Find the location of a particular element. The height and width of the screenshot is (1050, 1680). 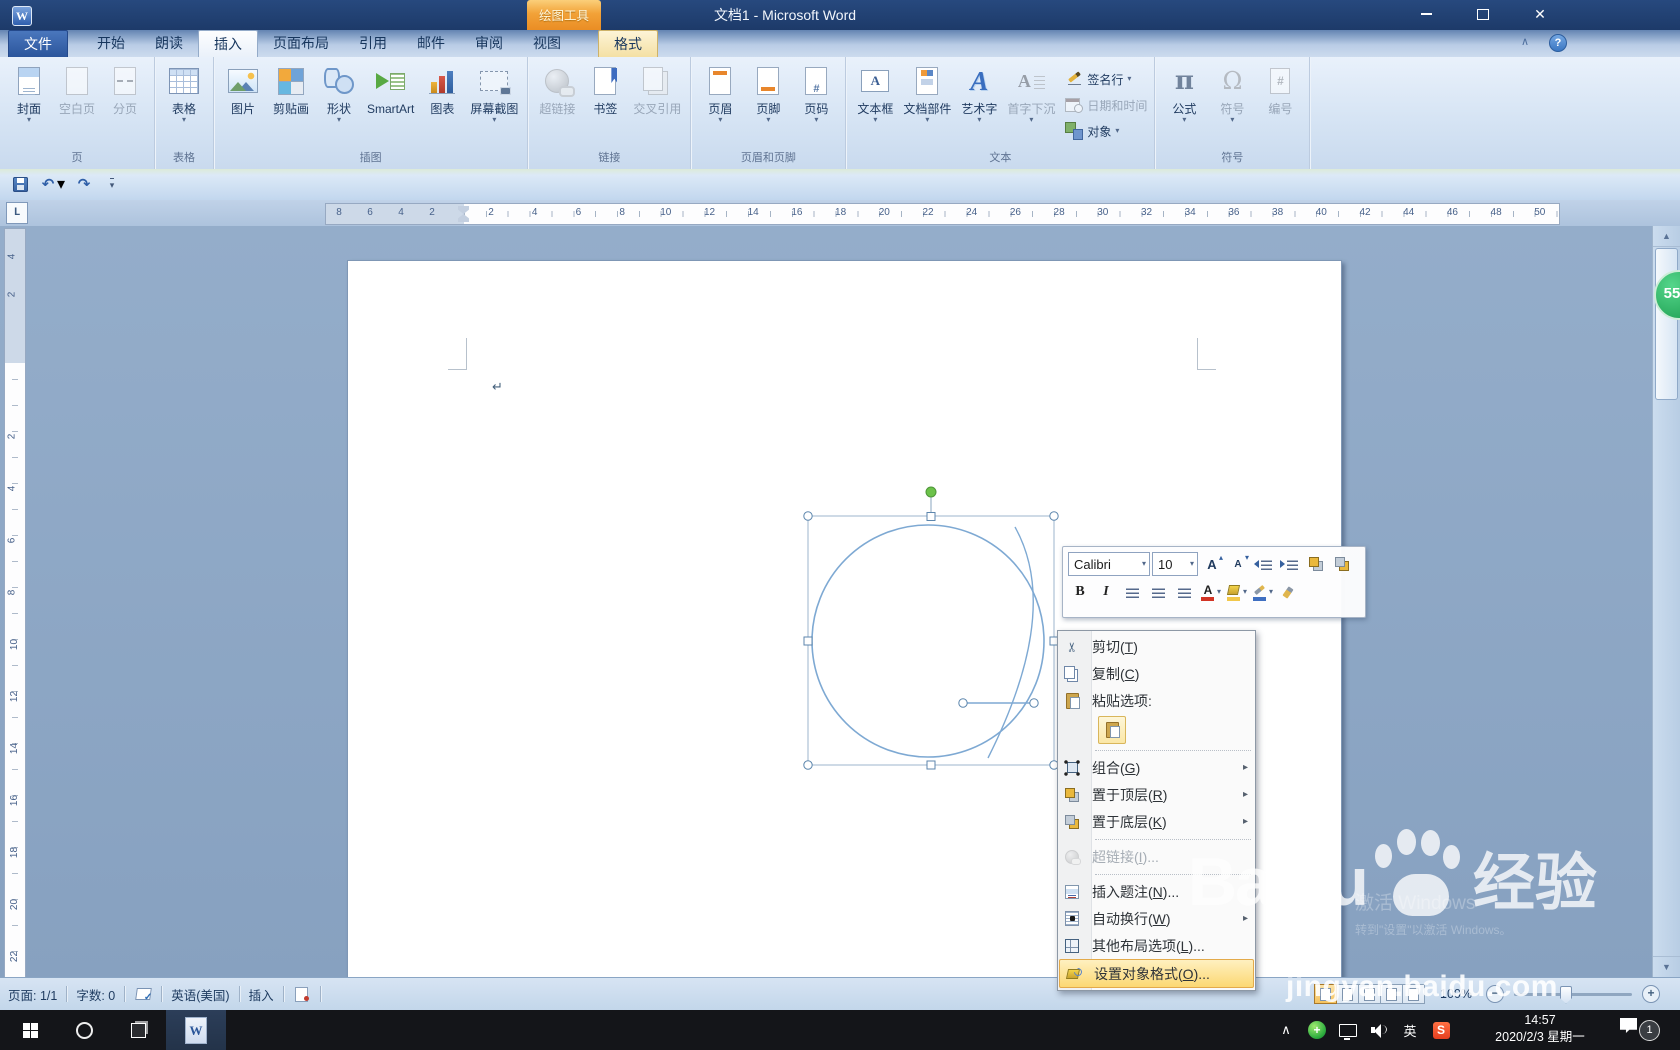

proof-icon is located at coordinates (143, 994).